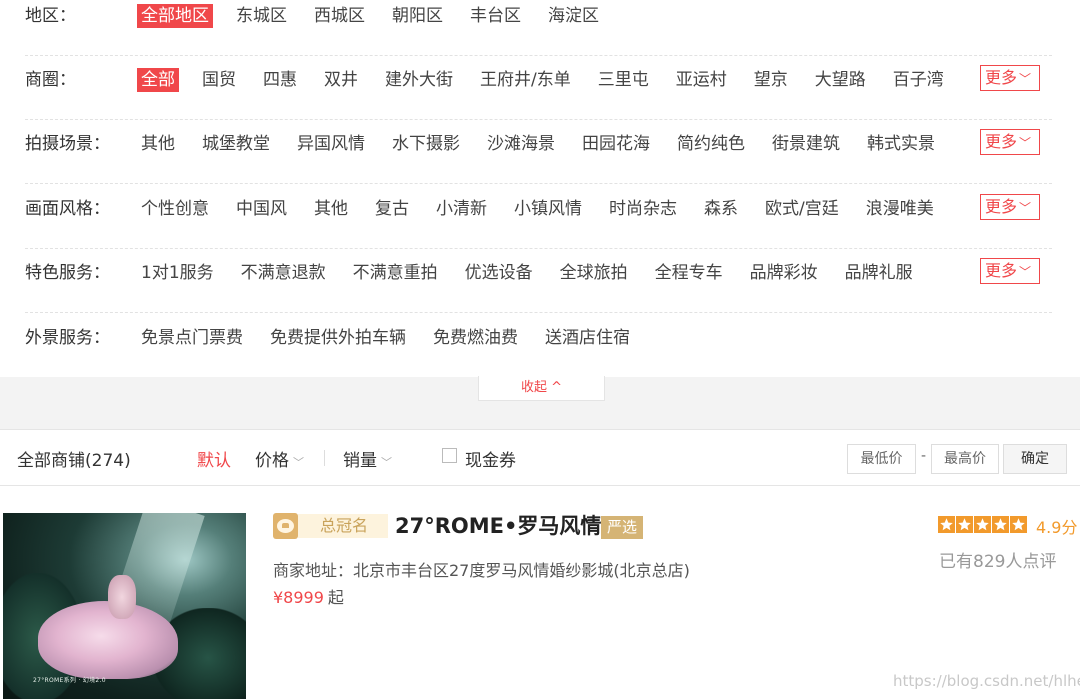 The image size is (1080, 699). Describe the element at coordinates (879, 273) in the screenshot. I see `filter-option: 品牌礼服` at that location.